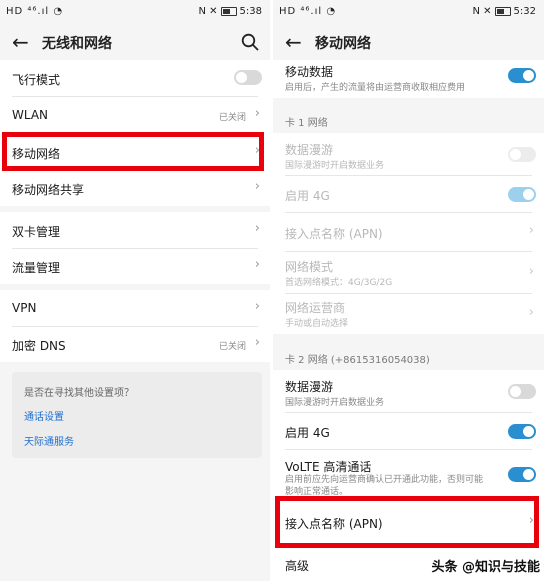 The width and height of the screenshot is (544, 581). Describe the element at coordinates (135, 308) in the screenshot. I see `vpn-row: VPN ›` at that location.